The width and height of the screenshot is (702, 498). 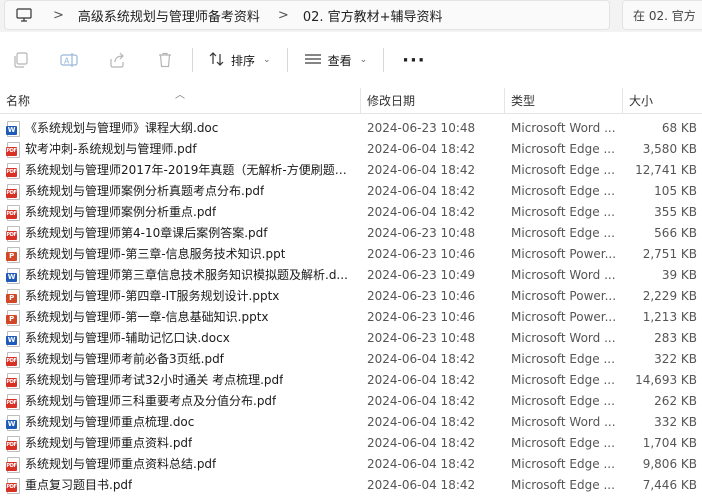 I want to click on column-header-type: 类型, so click(x=520, y=101).